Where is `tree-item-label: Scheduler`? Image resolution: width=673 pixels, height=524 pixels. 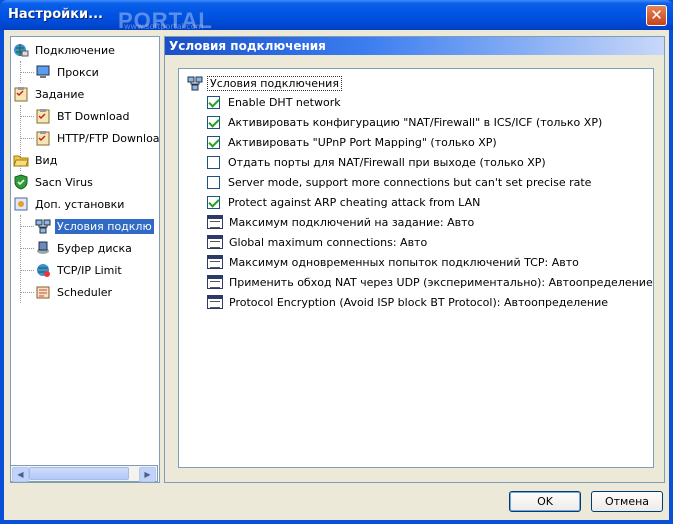 tree-item-label: Scheduler is located at coordinates (85, 292).